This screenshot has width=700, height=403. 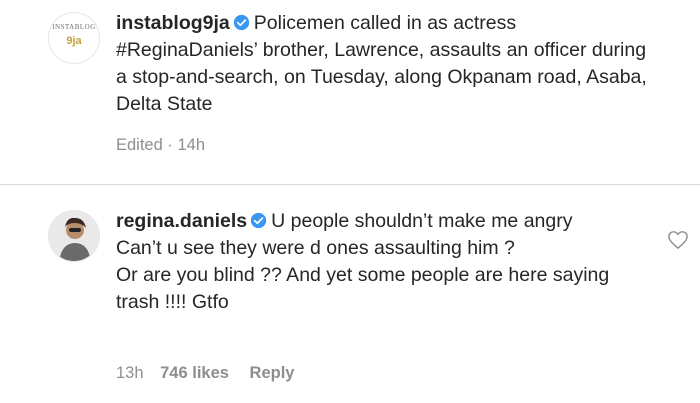 What do you see at coordinates (130, 373) in the screenshot?
I see `comment-time: 13h` at bounding box center [130, 373].